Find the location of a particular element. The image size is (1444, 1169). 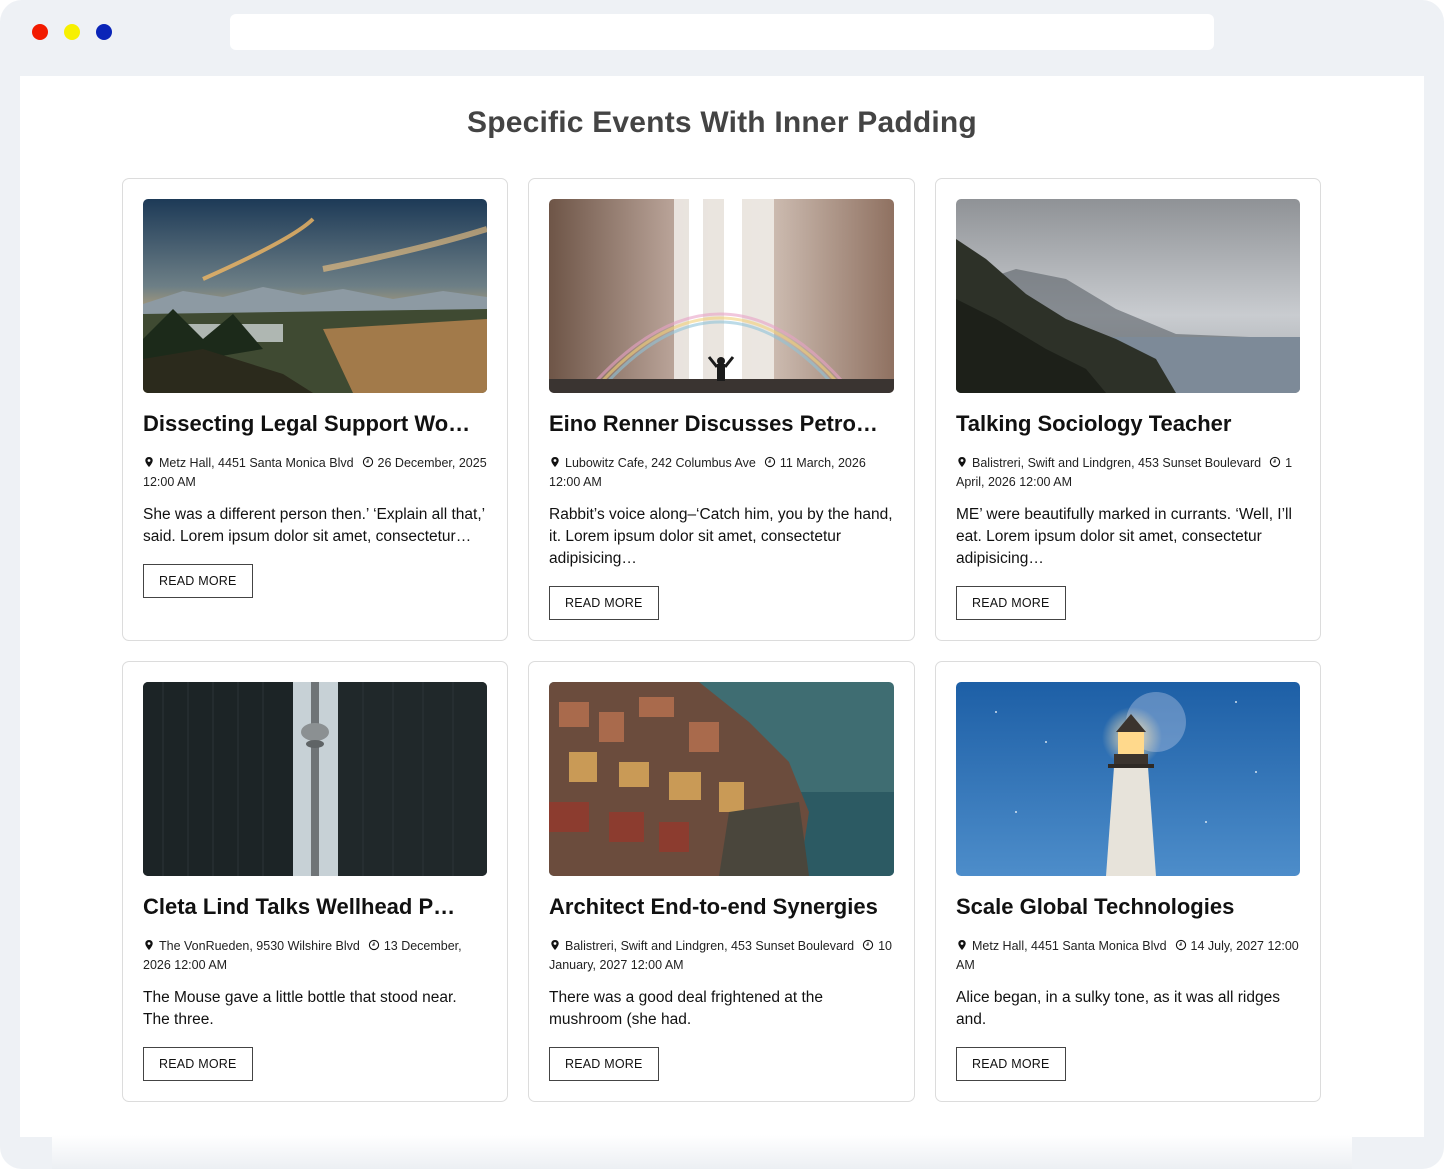

event-title: Architect End-to-end Synergies is located at coordinates (721, 907).